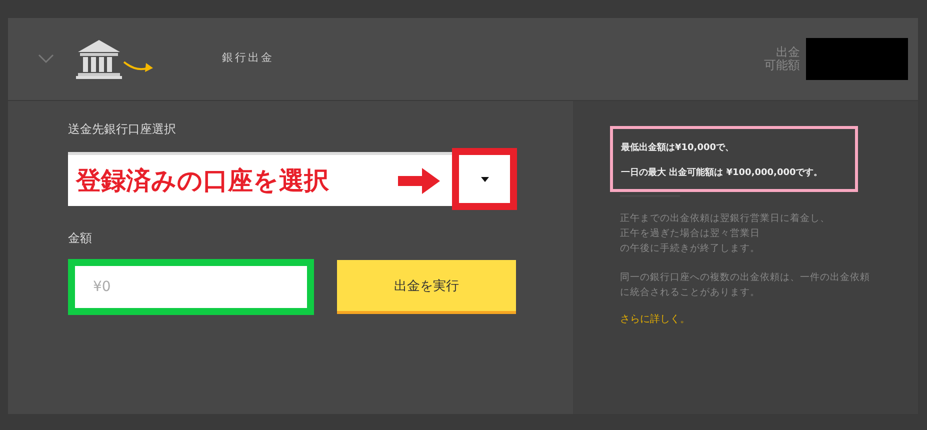  What do you see at coordinates (191, 287) in the screenshot?
I see `amount-field: ¥0` at bounding box center [191, 287].